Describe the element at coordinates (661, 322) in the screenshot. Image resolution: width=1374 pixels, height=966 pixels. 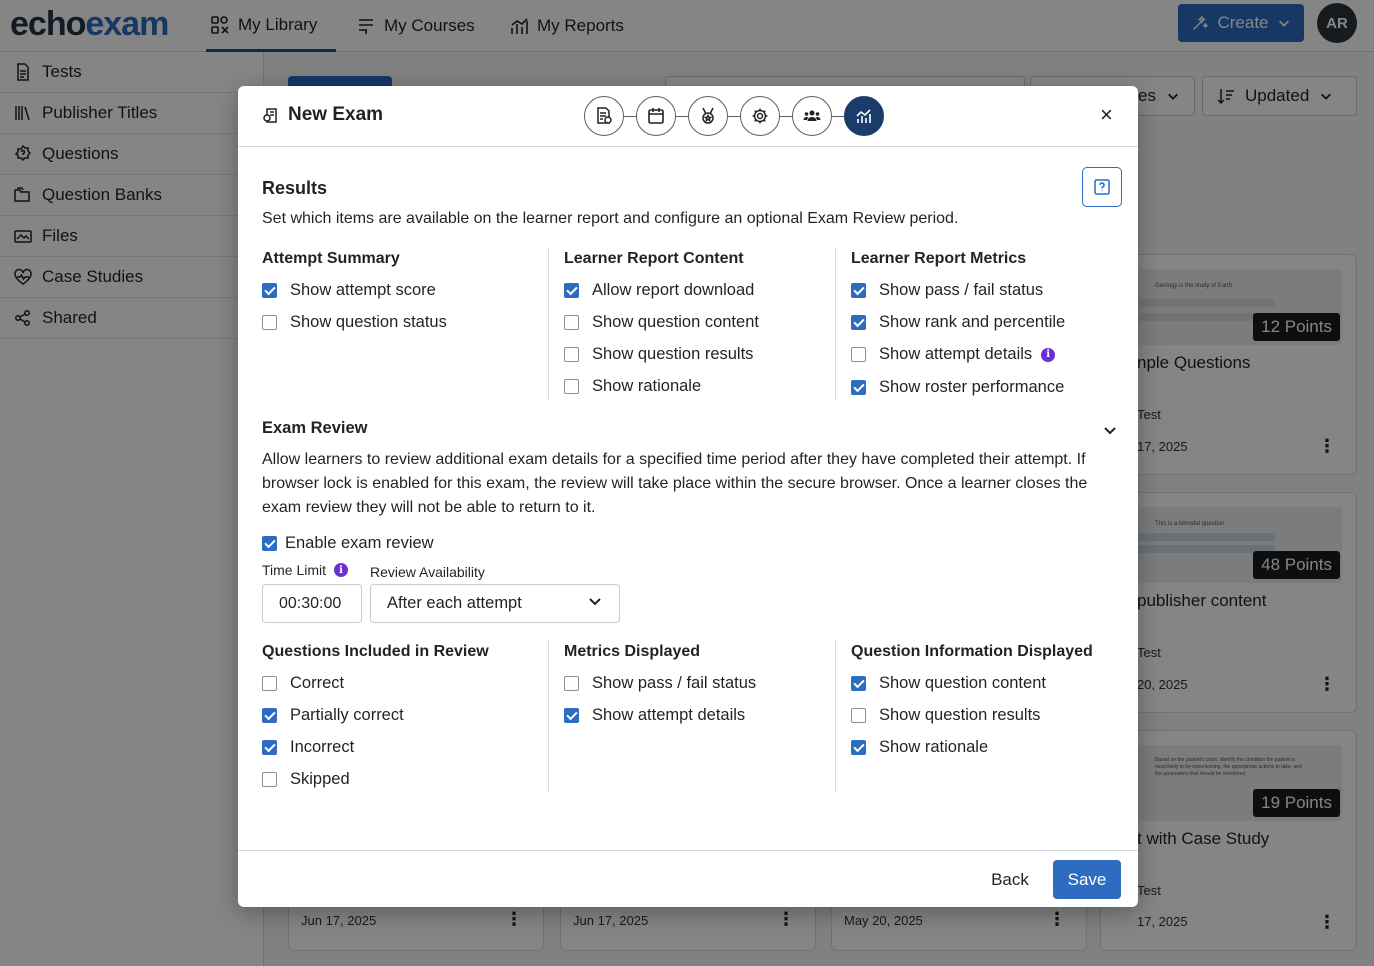
I see `checkbox-show-question-content: Show question content` at that location.